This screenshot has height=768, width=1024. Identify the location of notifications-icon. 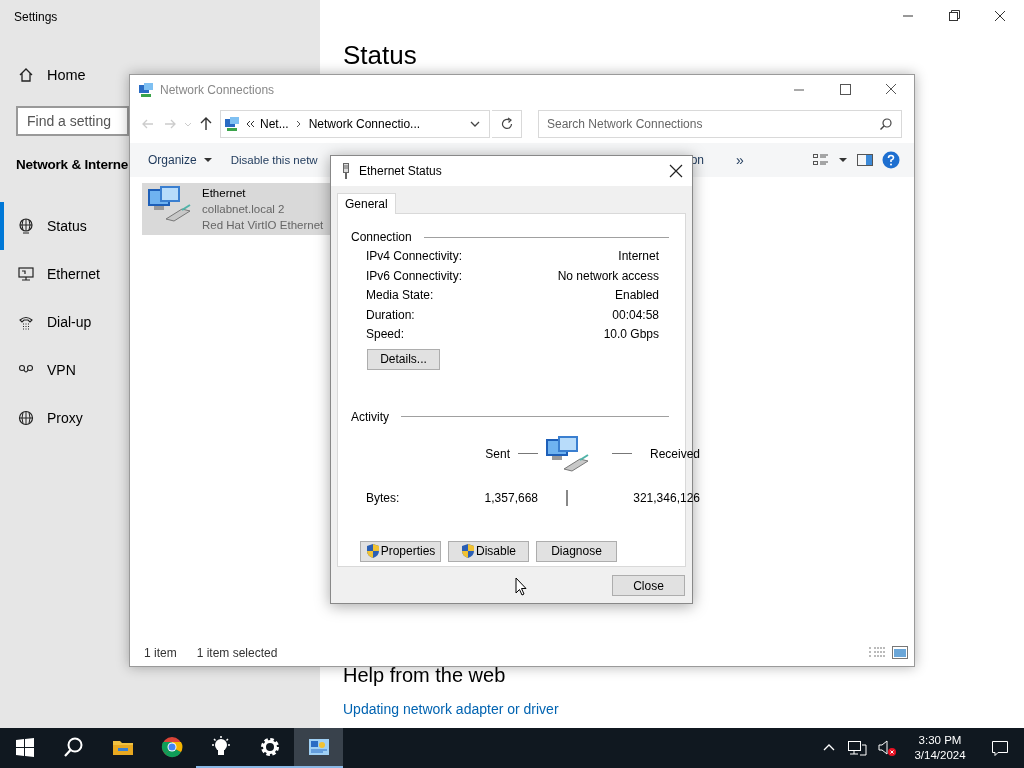
(1000, 748).